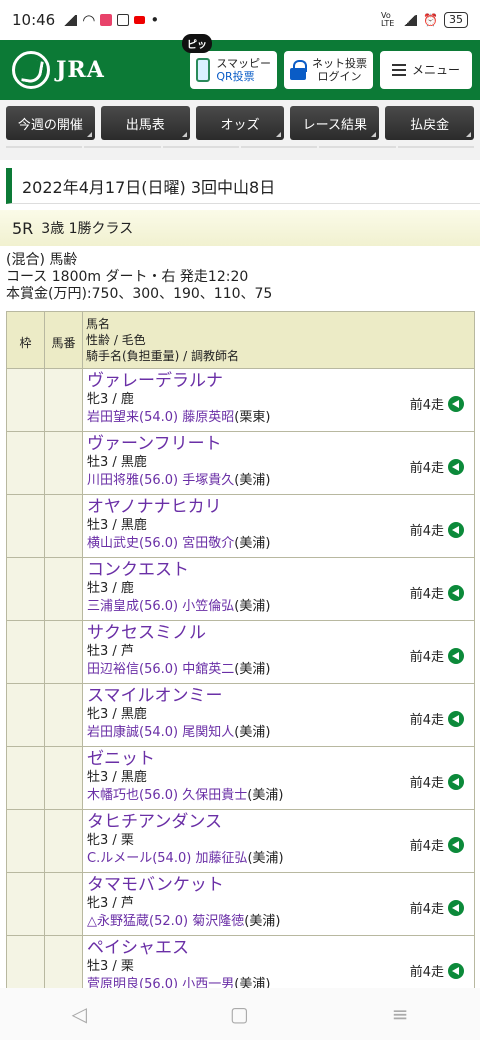 The height and width of the screenshot is (1040, 480). What do you see at coordinates (208, 669) in the screenshot?
I see `trainer-link: 中舘英二` at bounding box center [208, 669].